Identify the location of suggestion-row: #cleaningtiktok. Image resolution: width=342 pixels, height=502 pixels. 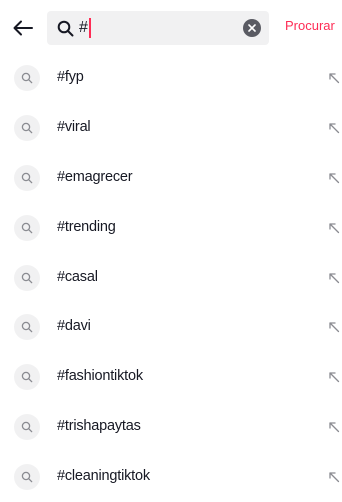
(171, 477).